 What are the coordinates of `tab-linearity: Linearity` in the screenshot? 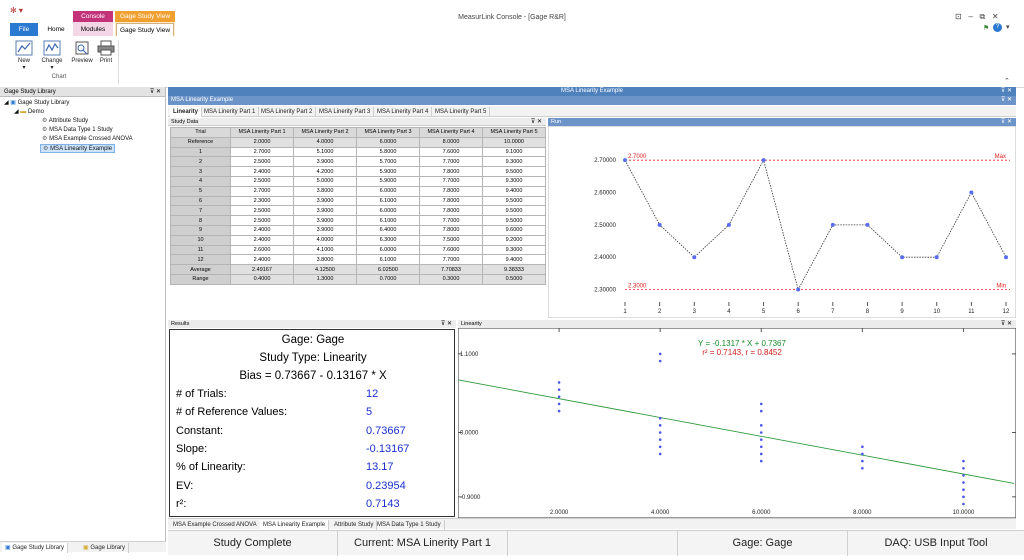 It's located at (186, 112).